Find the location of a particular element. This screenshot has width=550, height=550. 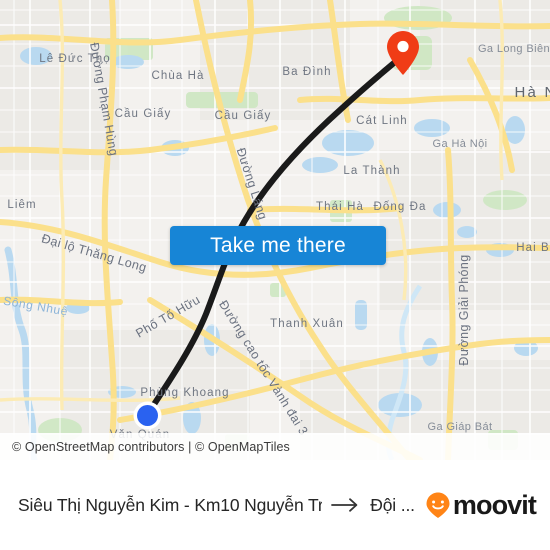

map-label: Đống Đa is located at coordinates (399, 207).